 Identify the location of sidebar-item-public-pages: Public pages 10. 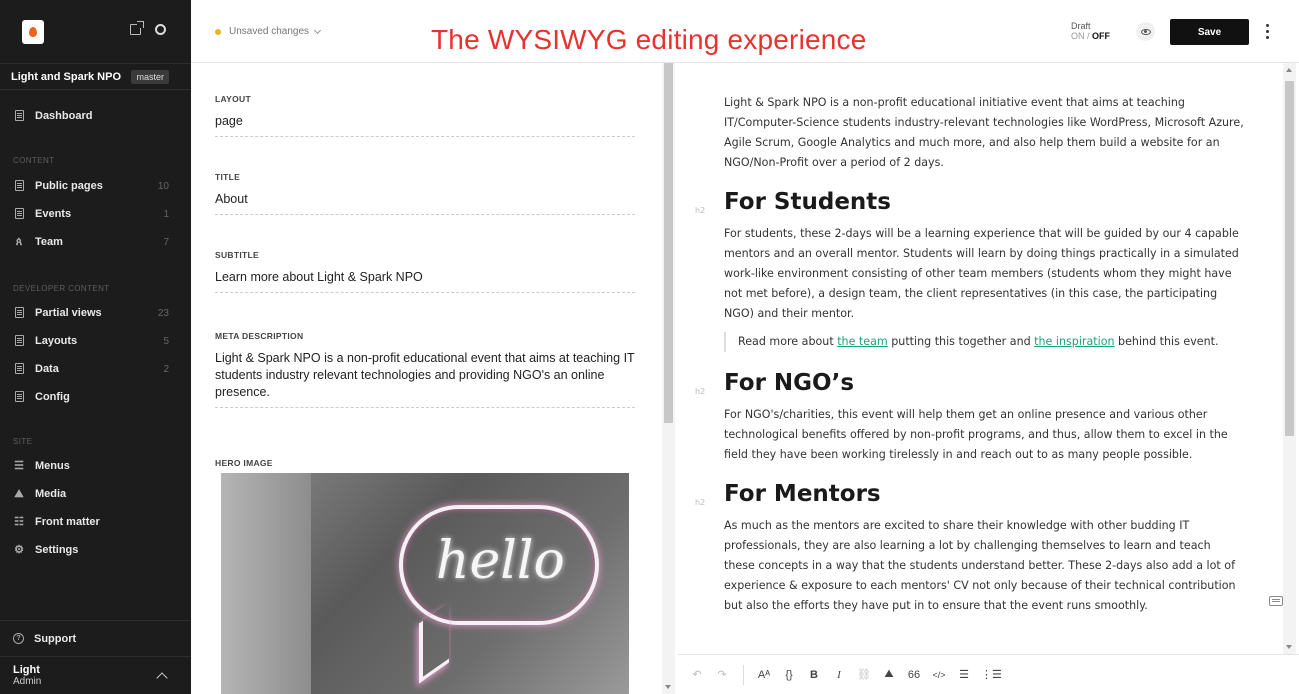
(95, 186).